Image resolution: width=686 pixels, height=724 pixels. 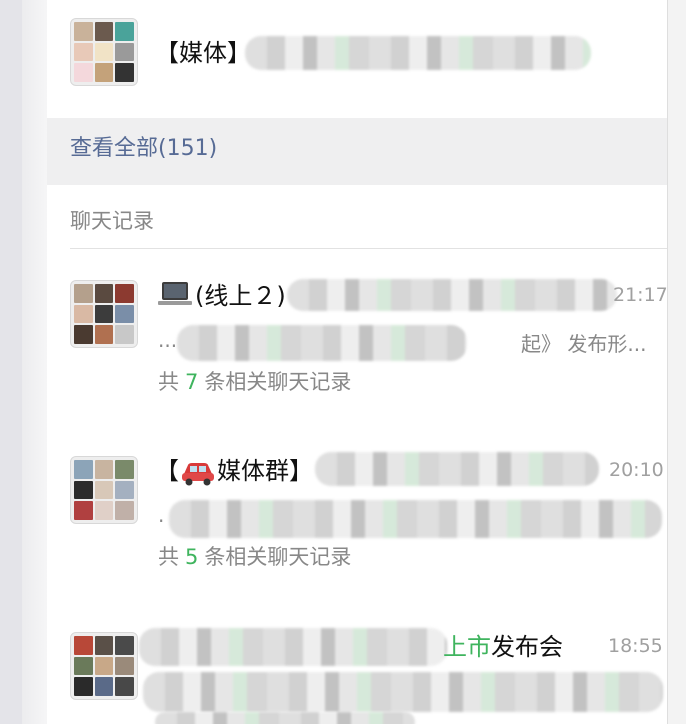 I want to click on chat-title: 上市发布会, so click(x=503, y=647).